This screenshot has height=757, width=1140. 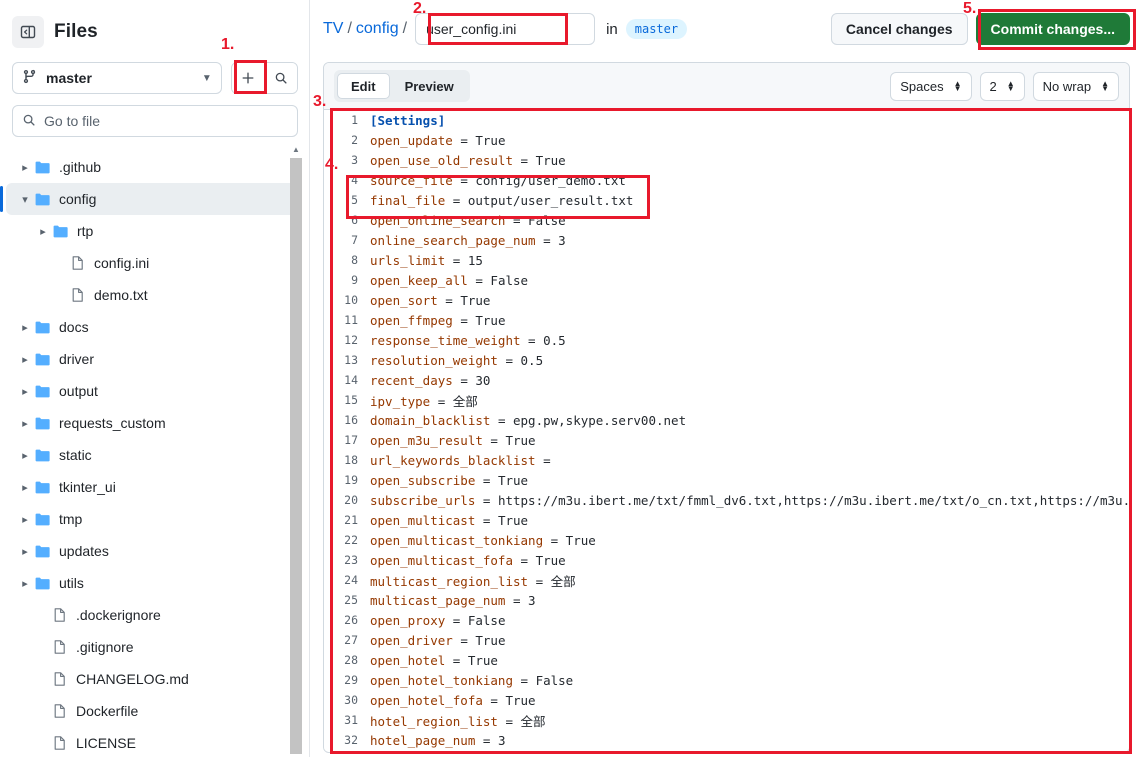 What do you see at coordinates (726, 660) in the screenshot?
I see `code-line: 28 open_hotel = True` at bounding box center [726, 660].